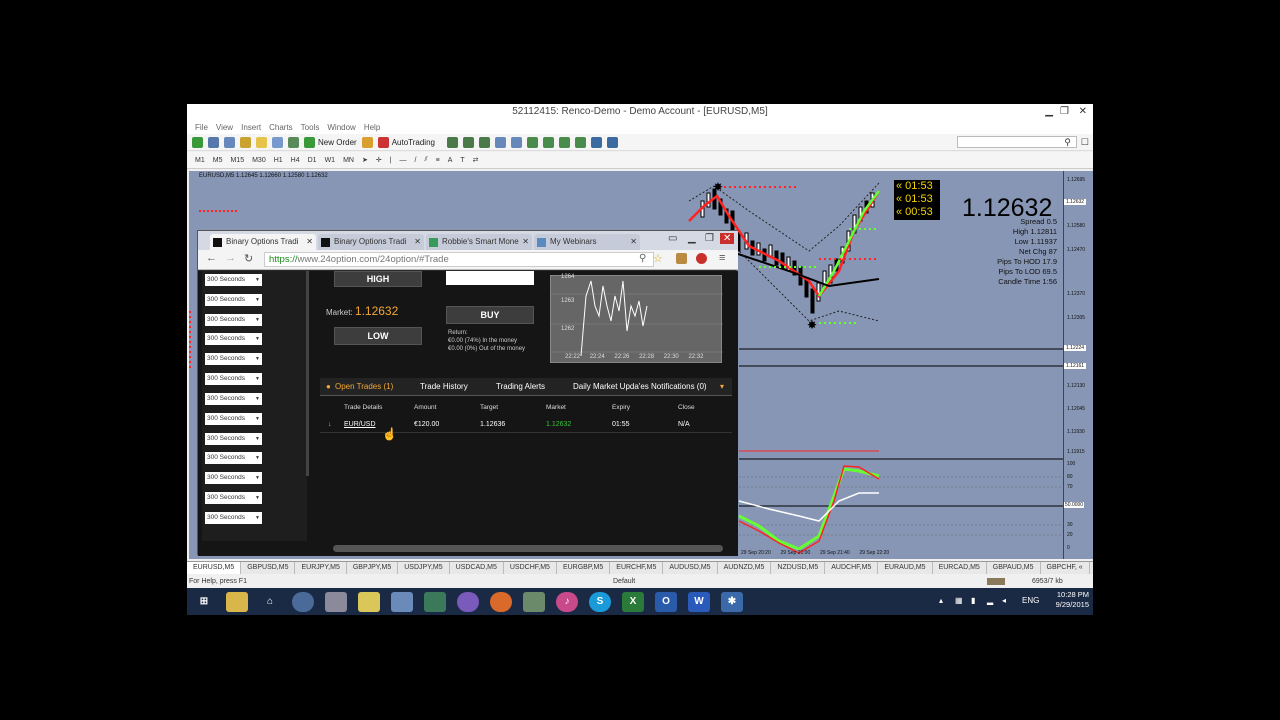 This screenshot has height=720, width=1280. I want to click on skype-icon: S, so click(600, 601).